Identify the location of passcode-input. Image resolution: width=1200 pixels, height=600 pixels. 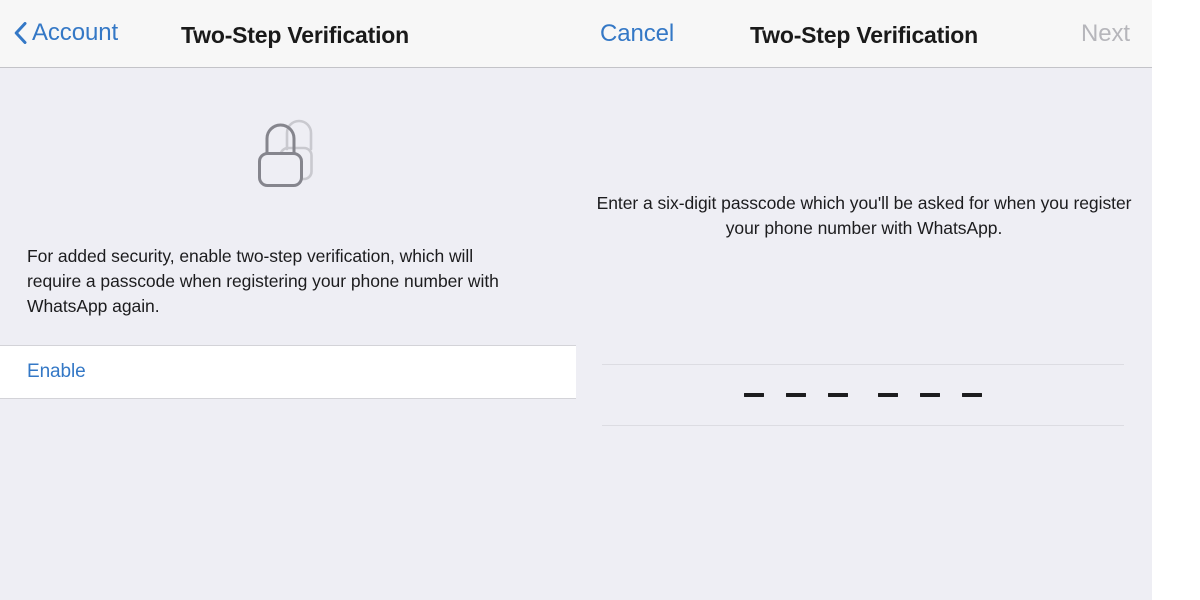
(863, 395).